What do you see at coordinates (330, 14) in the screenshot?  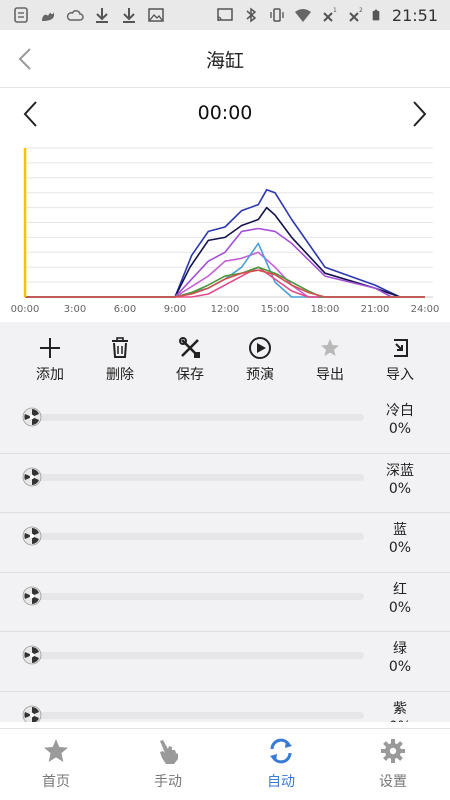 I see `no-signal-1-icon: 1` at bounding box center [330, 14].